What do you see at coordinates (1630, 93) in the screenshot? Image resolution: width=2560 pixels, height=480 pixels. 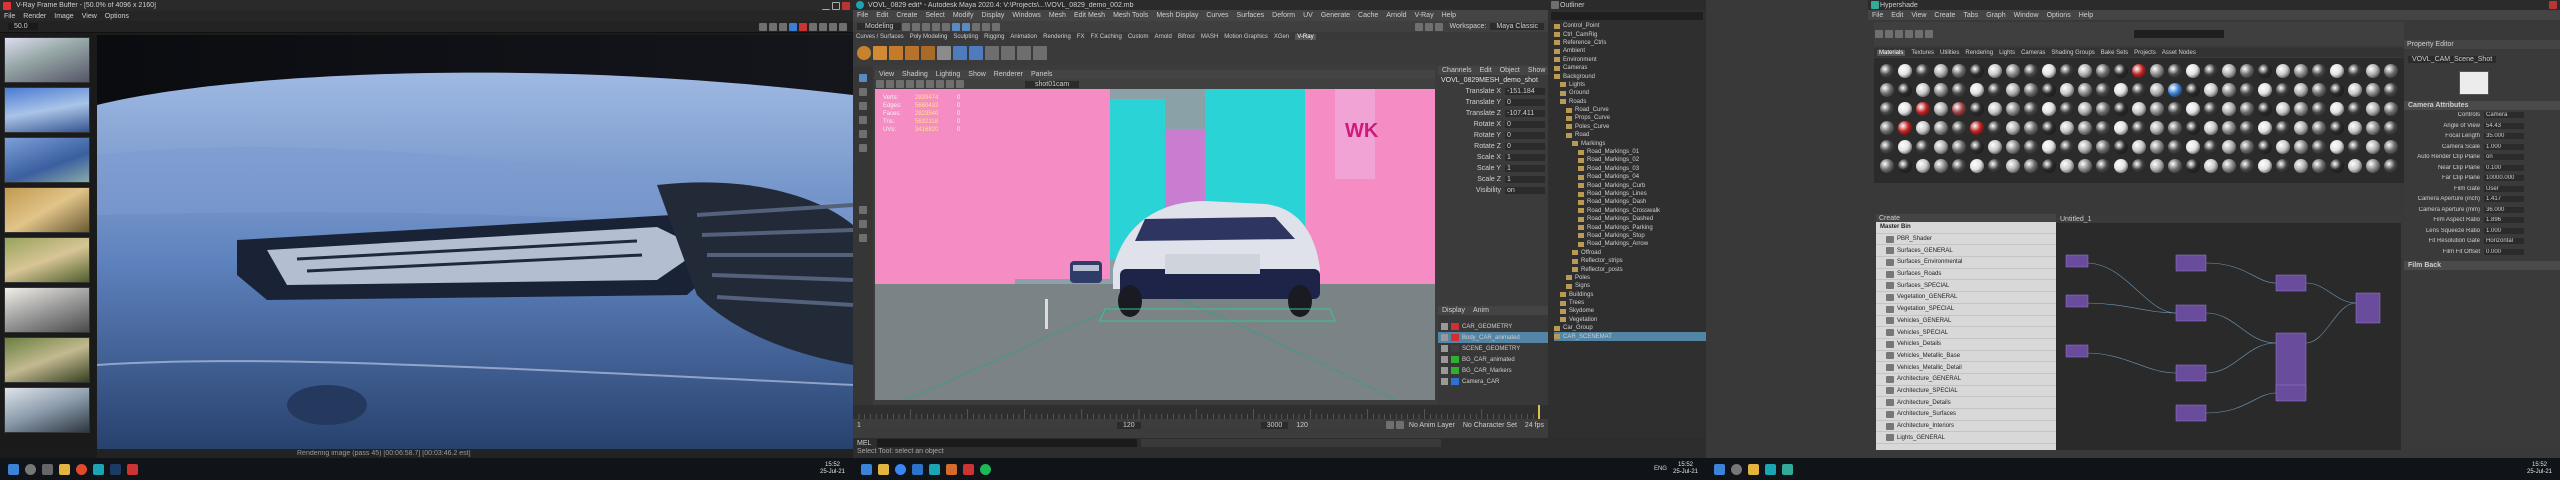 I see `outliner-item: Ground` at bounding box center [1630, 93].